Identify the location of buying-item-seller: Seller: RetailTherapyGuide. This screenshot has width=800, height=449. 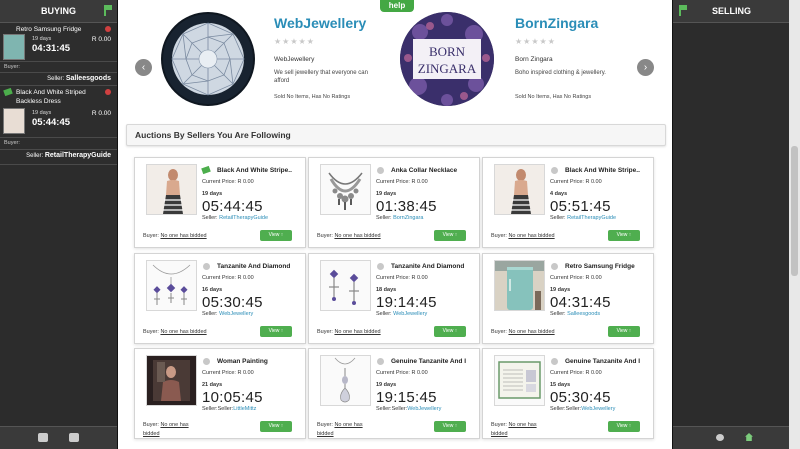
(68, 155).